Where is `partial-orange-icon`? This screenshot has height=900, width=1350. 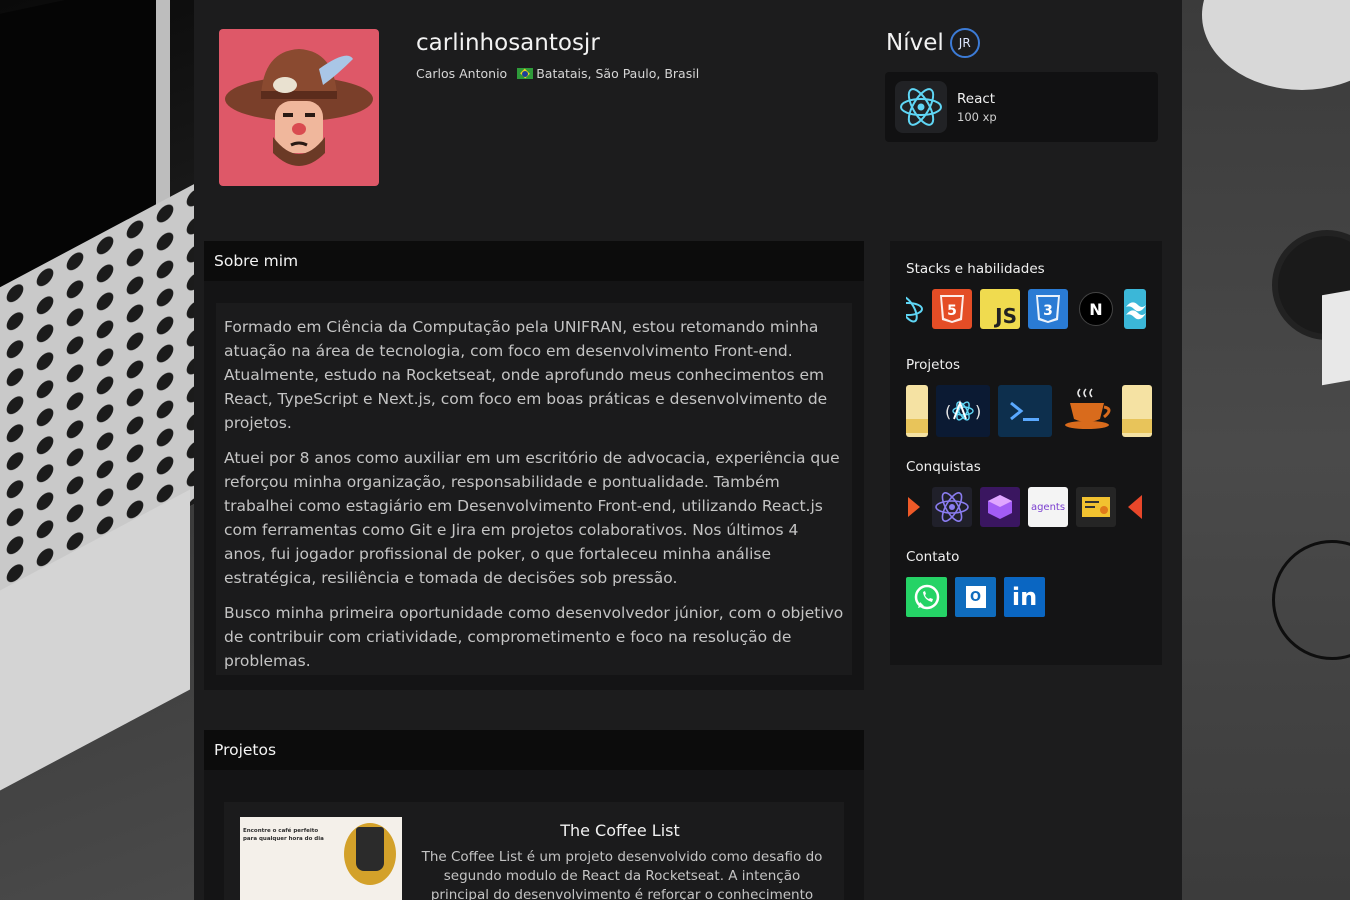
partial-orange-icon is located at coordinates (1133, 507).